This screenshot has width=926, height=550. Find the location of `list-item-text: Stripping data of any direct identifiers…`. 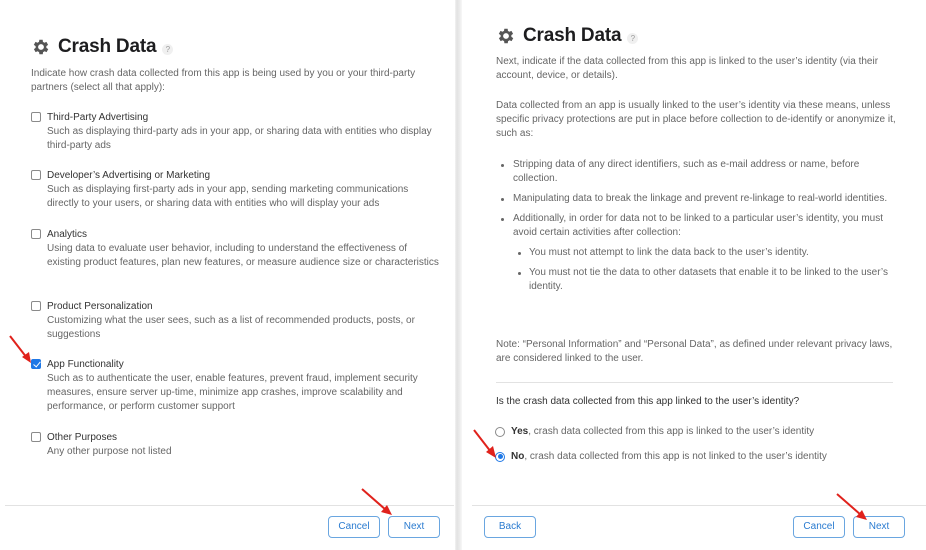

list-item-text: Stripping data of any direct identifiers… is located at coordinates (686, 171).